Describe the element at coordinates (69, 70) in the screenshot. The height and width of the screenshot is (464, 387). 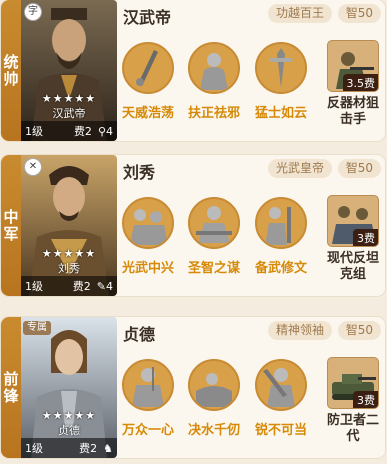
I see `general-portrait: 字 ★★★★★ 汉武帝 1级 费2 ⚲ 4` at that location.